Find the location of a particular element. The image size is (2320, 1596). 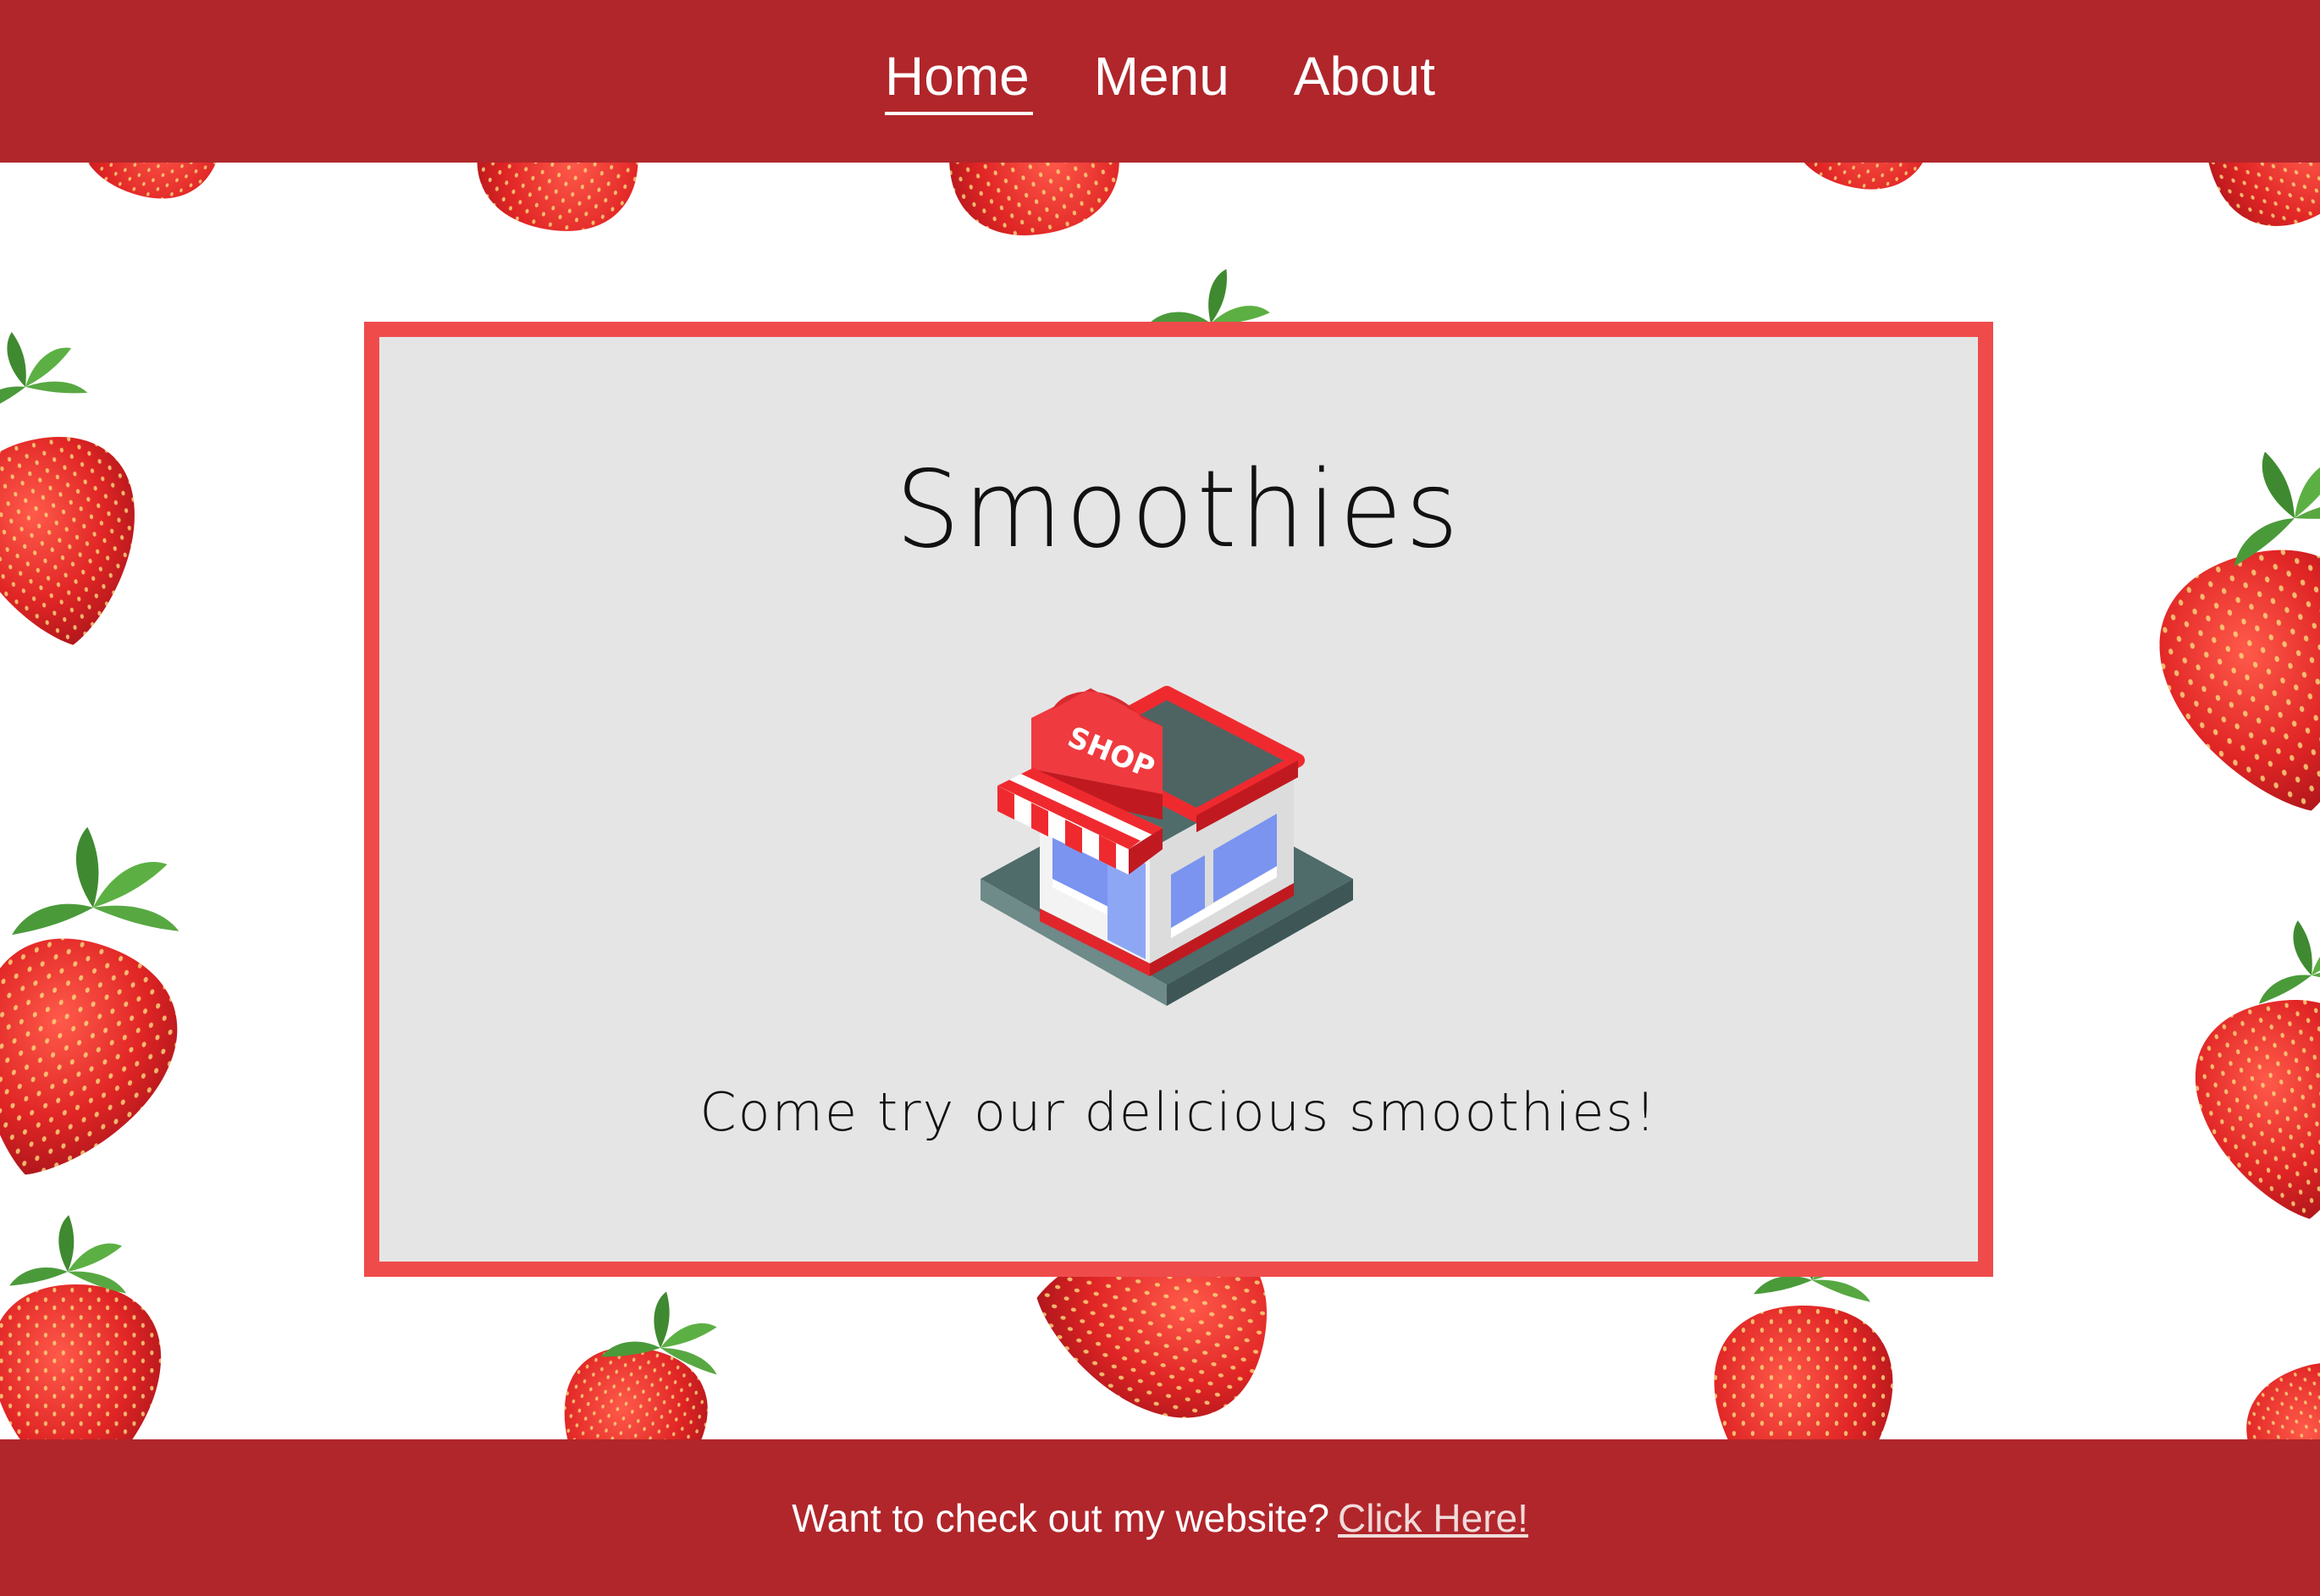

hero-tagline: Come try our delicious smoothies! is located at coordinates (1178, 1112).